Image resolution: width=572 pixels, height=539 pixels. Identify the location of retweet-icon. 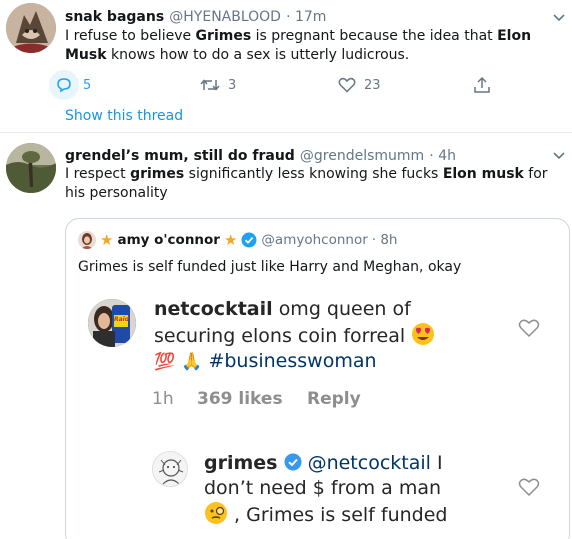
(210, 85).